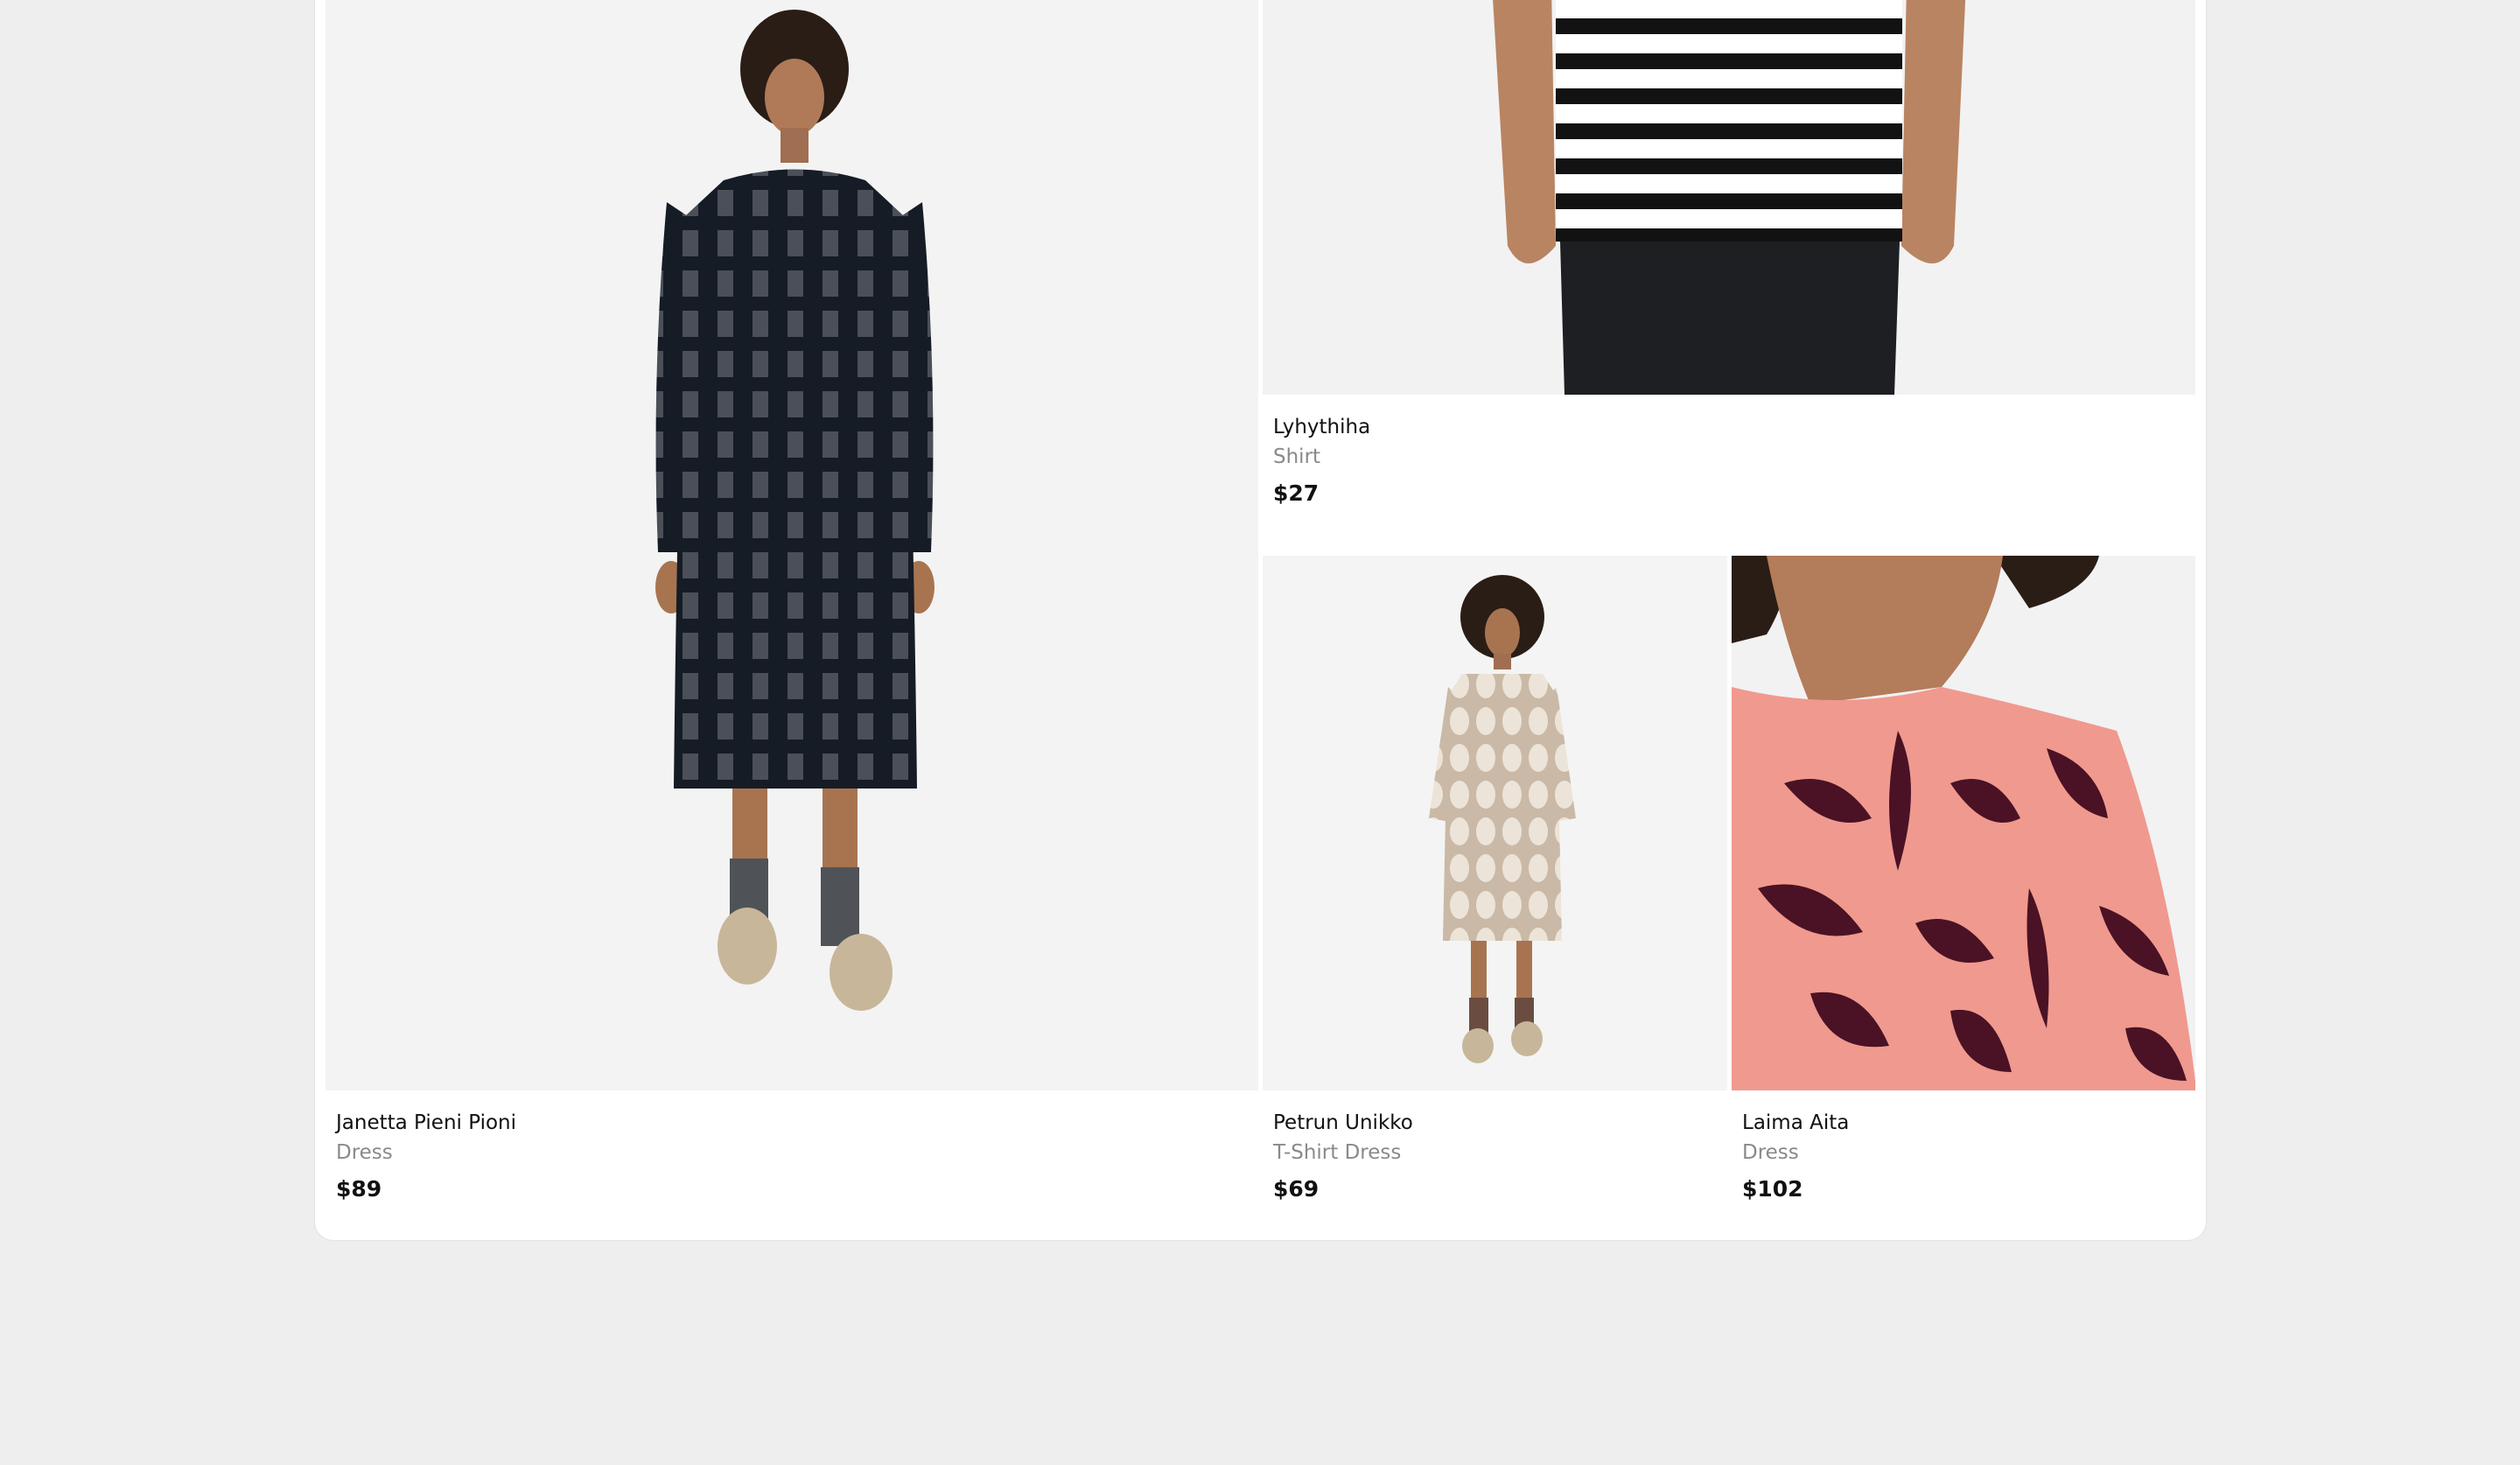  I want to click on product-name: Petrun Unikko, so click(1343, 1122).